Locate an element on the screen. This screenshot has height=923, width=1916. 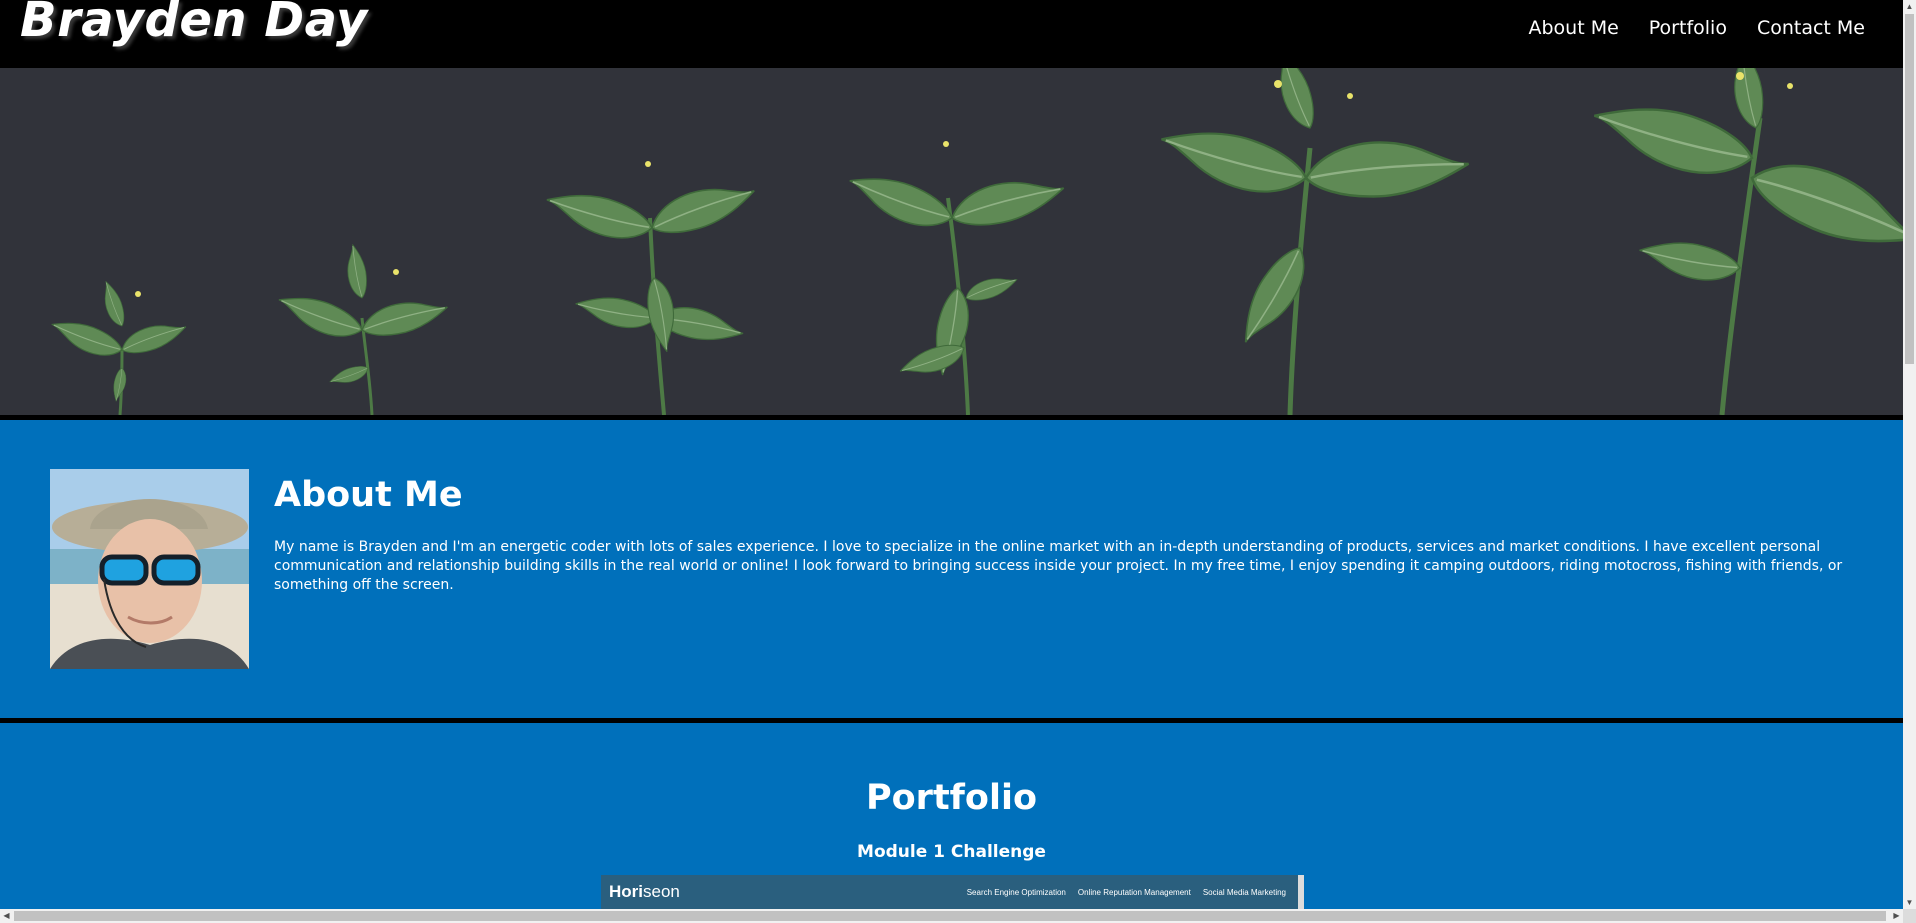
site-title: Brayden Day is located at coordinates (194, 24).